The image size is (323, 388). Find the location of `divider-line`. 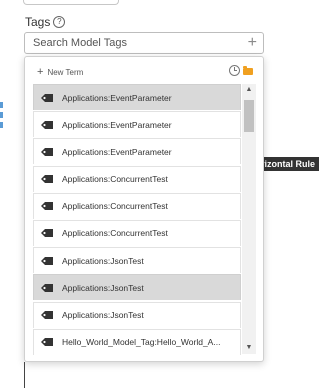

divider-line is located at coordinates (24, 375).